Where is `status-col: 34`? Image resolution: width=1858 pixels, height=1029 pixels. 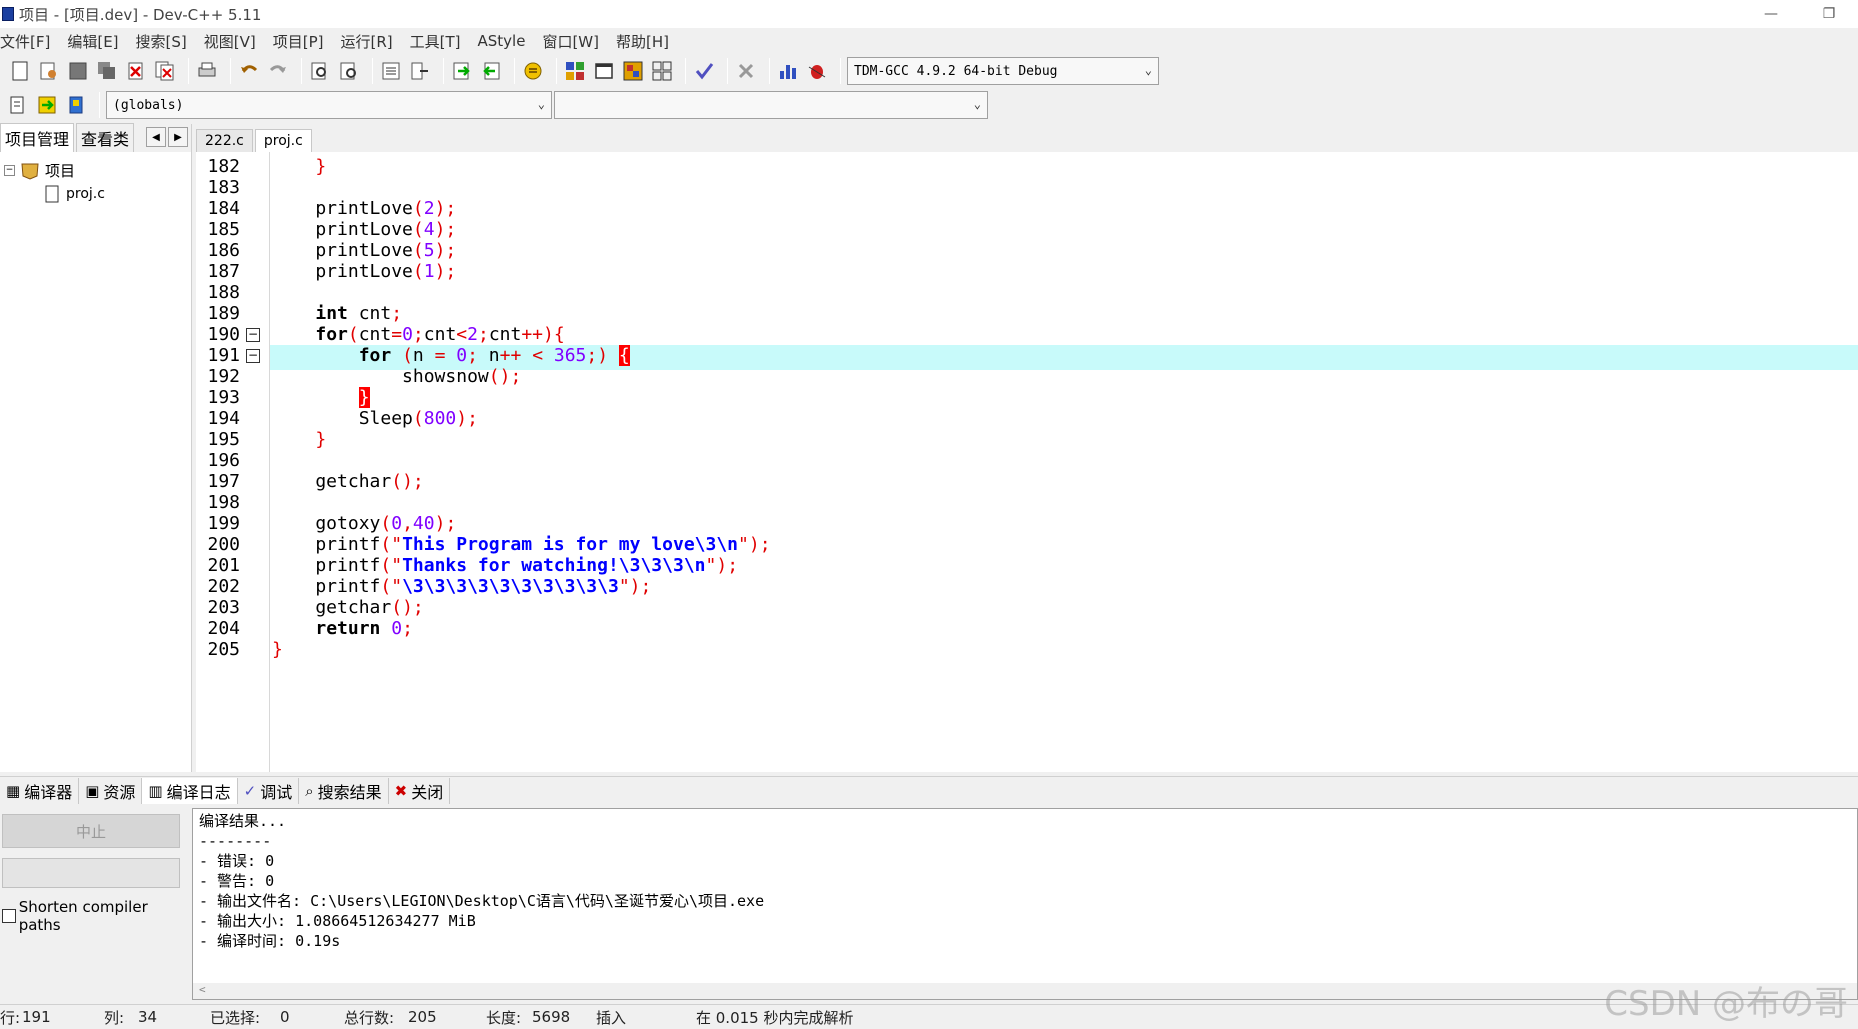
status-col: 34 is located at coordinates (148, 1017).